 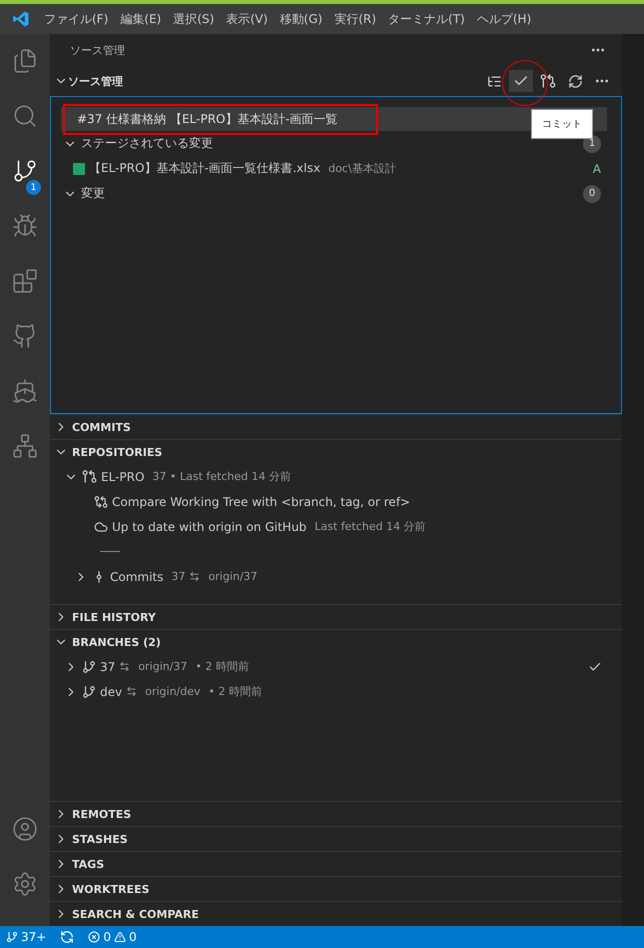 What do you see at coordinates (111, 889) in the screenshot?
I see `section-header: WORKTREES` at bounding box center [111, 889].